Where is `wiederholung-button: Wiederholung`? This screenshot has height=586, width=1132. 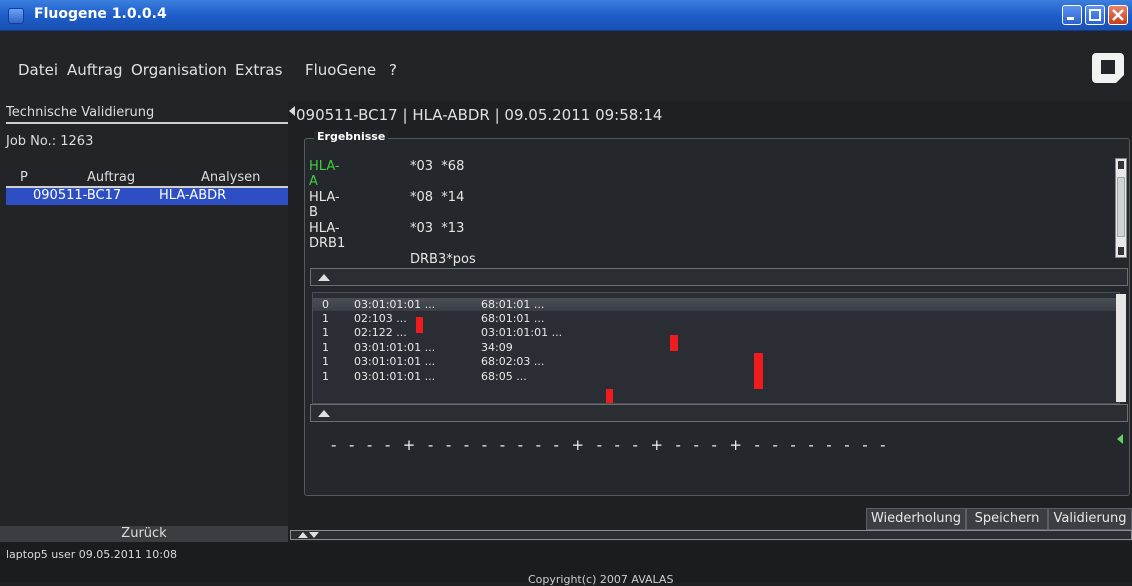
wiederholung-button: Wiederholung is located at coordinates (916, 519).